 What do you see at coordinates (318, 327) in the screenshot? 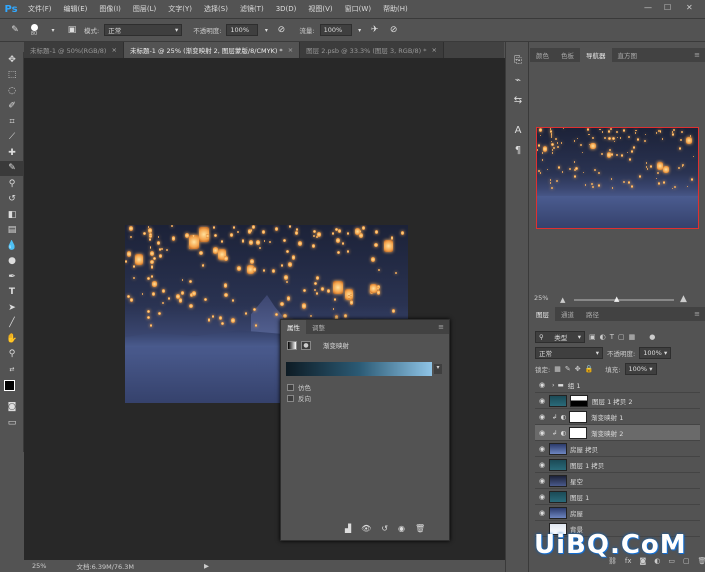
I see `tab-adjustments: 调整` at bounding box center [318, 327].